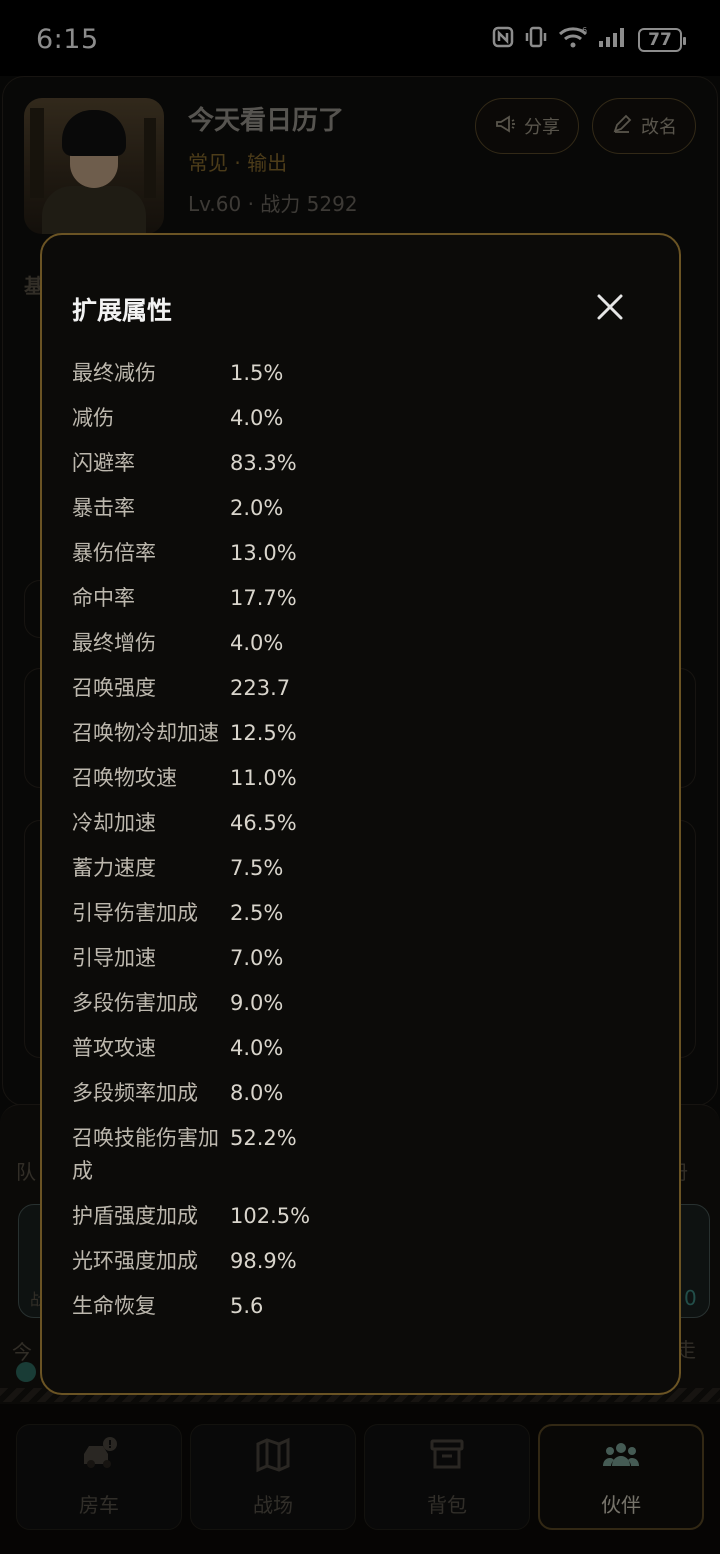 The width and height of the screenshot is (720, 1554). I want to click on attribute-row: 引导加速 7.0%, so click(352, 958).